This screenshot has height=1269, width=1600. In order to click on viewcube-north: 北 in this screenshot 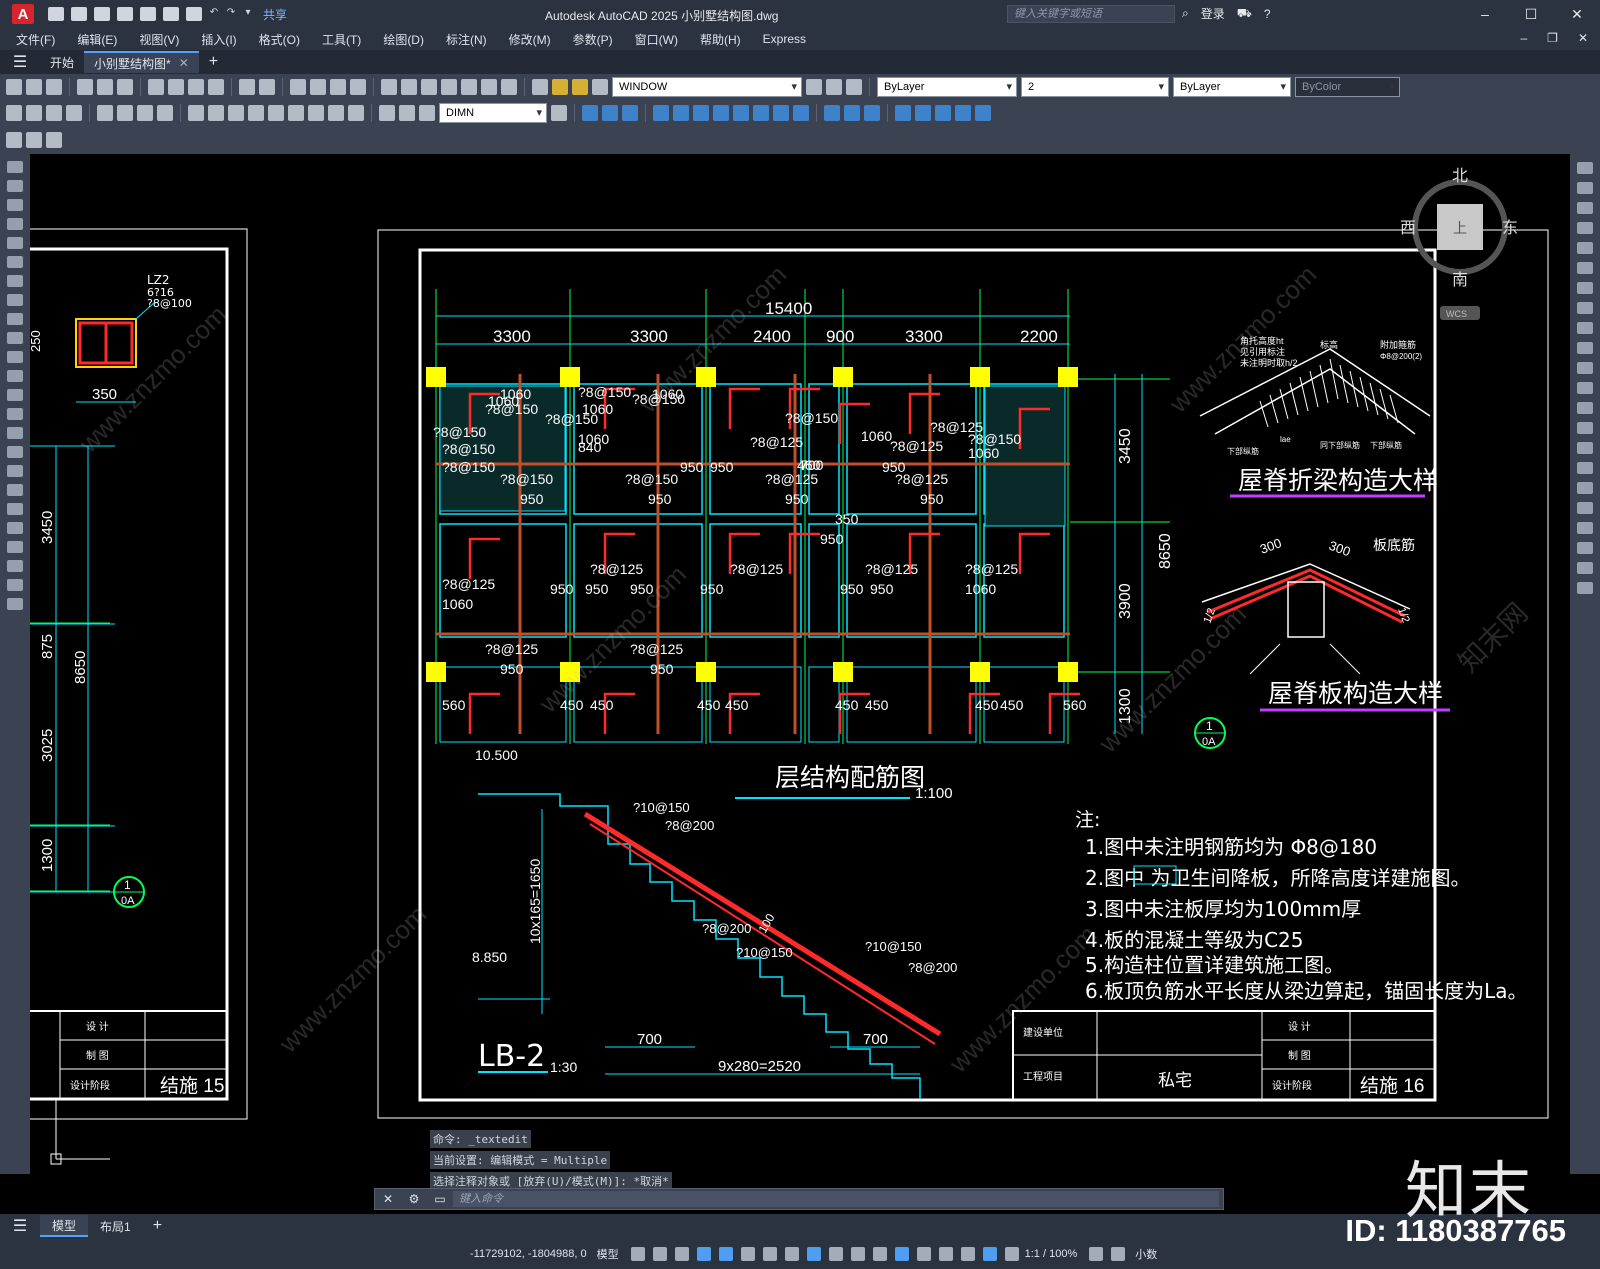, I will do `click(1460, 176)`.